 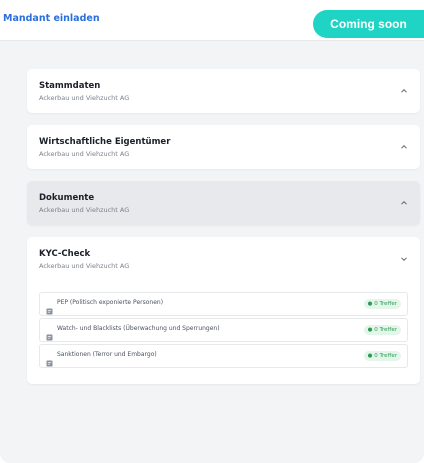 I want to click on section-title: Stammdaten, so click(x=70, y=86).